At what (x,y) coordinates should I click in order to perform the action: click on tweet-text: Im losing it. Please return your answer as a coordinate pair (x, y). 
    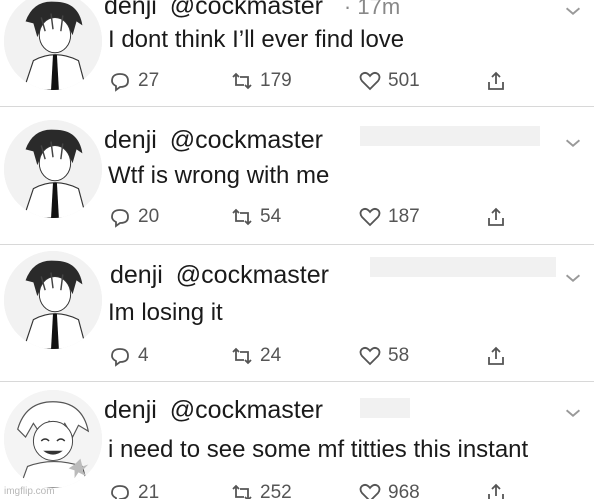
    Looking at the image, I should click on (165, 312).